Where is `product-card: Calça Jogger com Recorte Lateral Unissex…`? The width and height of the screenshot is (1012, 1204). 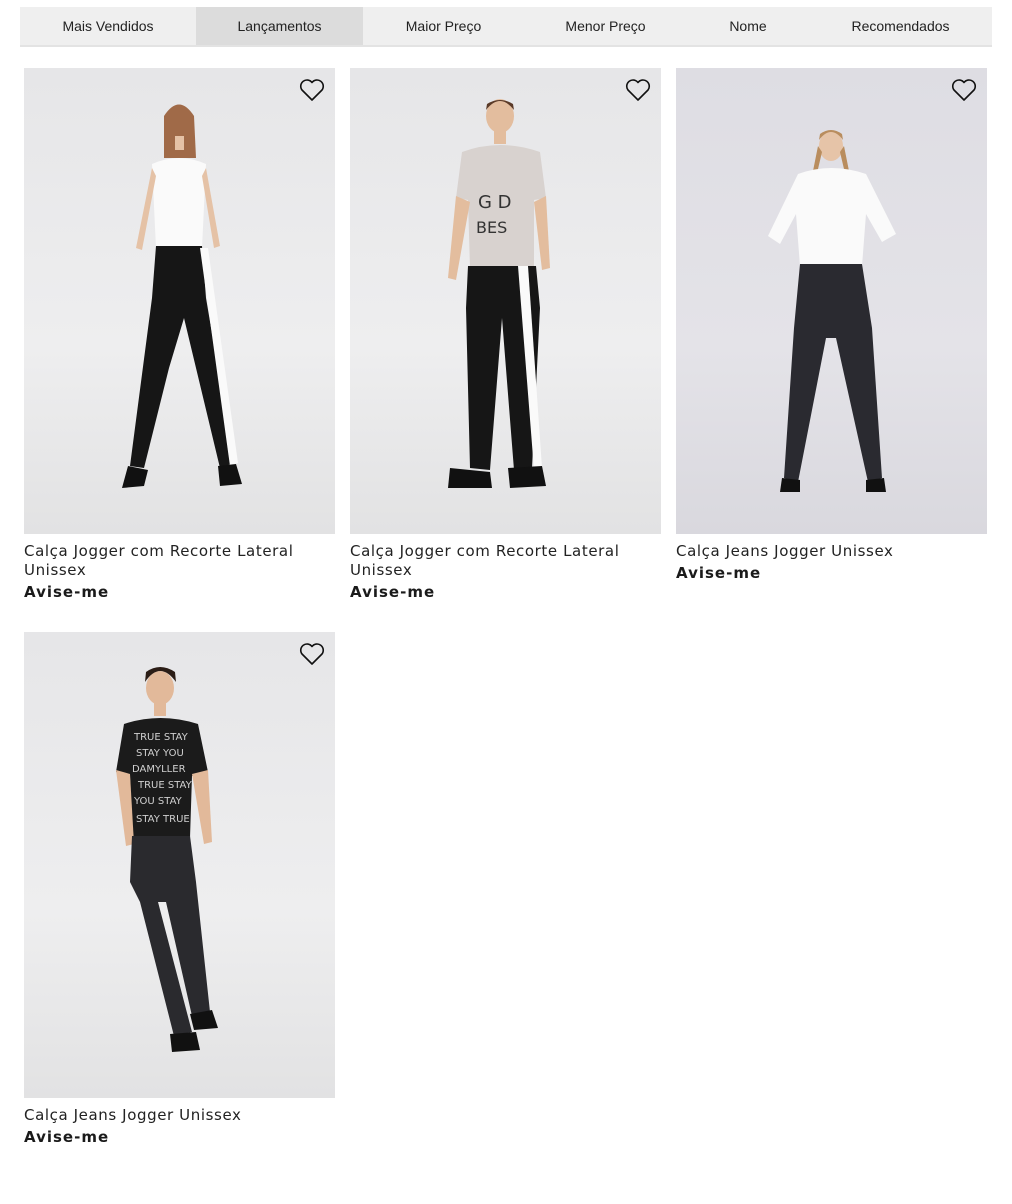
product-card: Calça Jogger com Recorte Lateral Unissex… is located at coordinates (179, 335).